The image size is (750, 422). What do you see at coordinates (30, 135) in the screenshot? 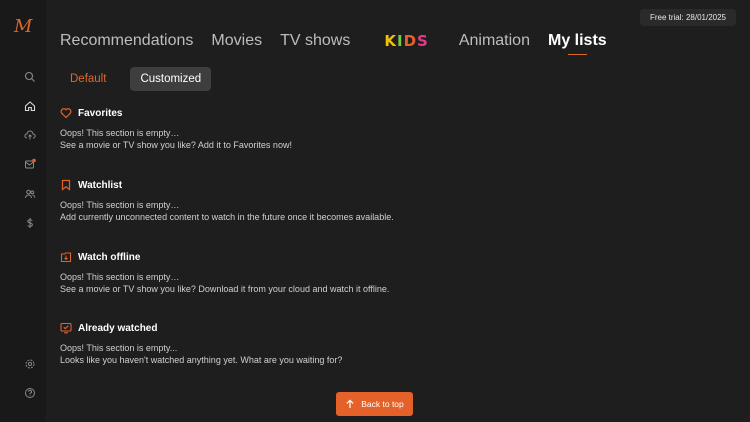
I see `cloud-upload-icon` at bounding box center [30, 135].